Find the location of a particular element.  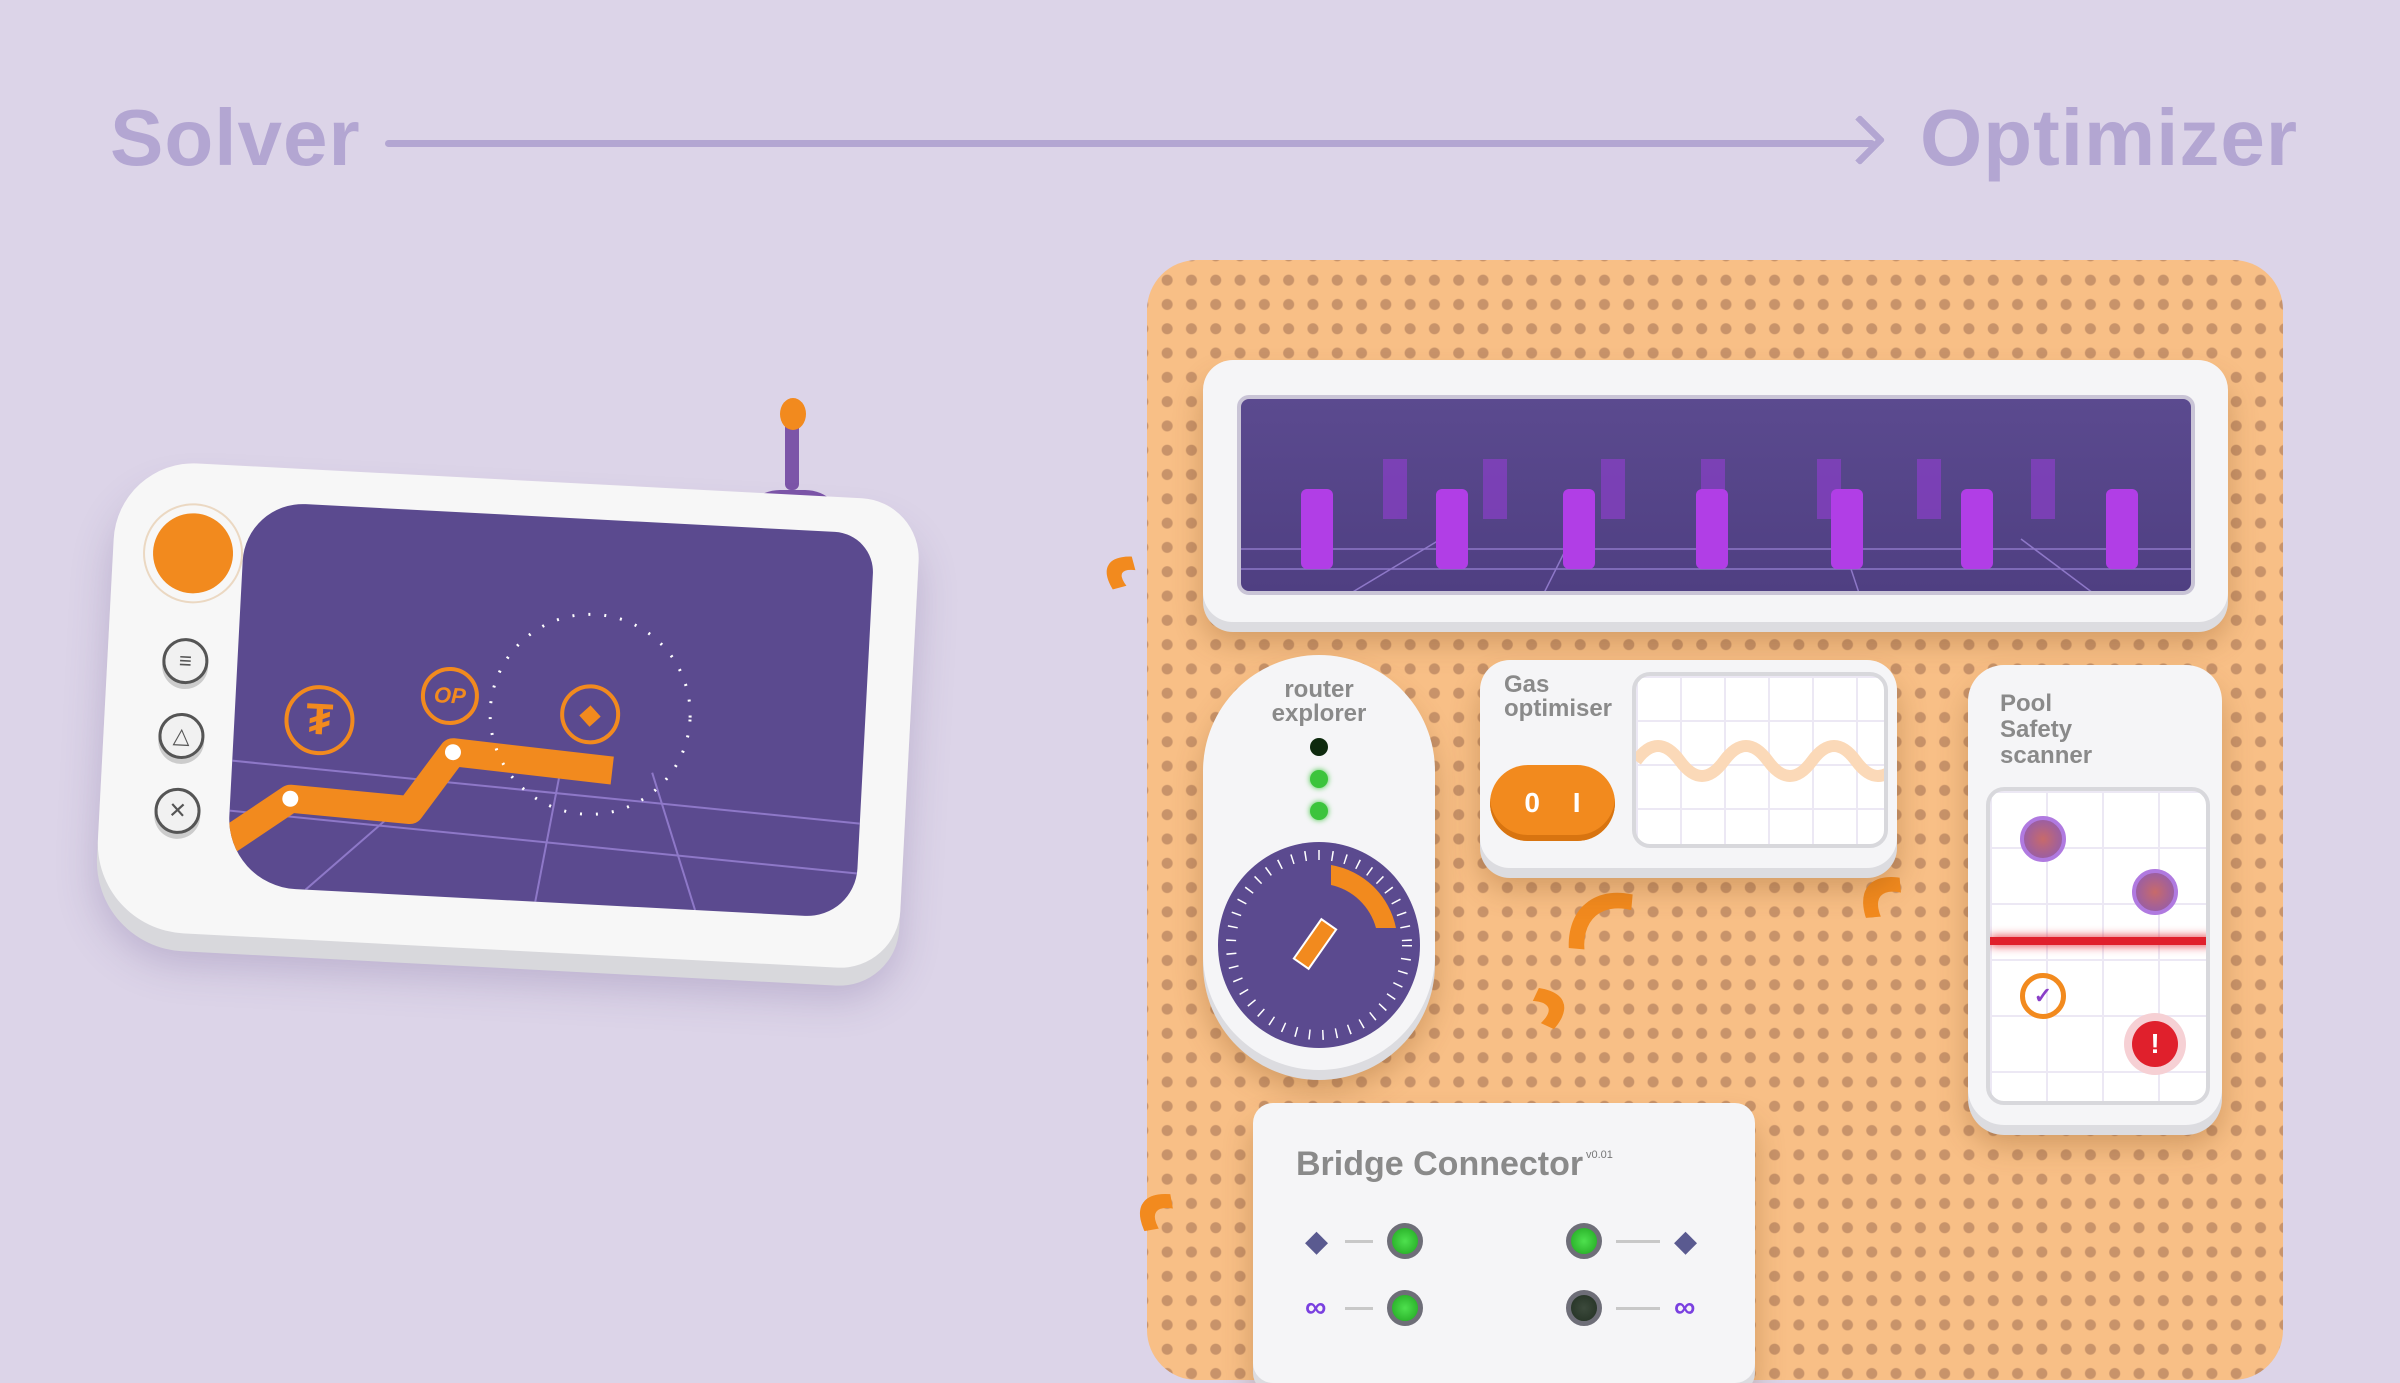

menu-button: ≡ is located at coordinates (185, 661).